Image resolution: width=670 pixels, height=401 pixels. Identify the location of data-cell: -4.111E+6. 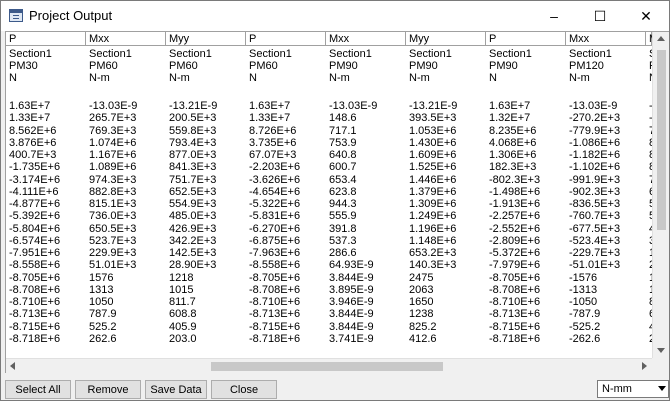
(33, 192).